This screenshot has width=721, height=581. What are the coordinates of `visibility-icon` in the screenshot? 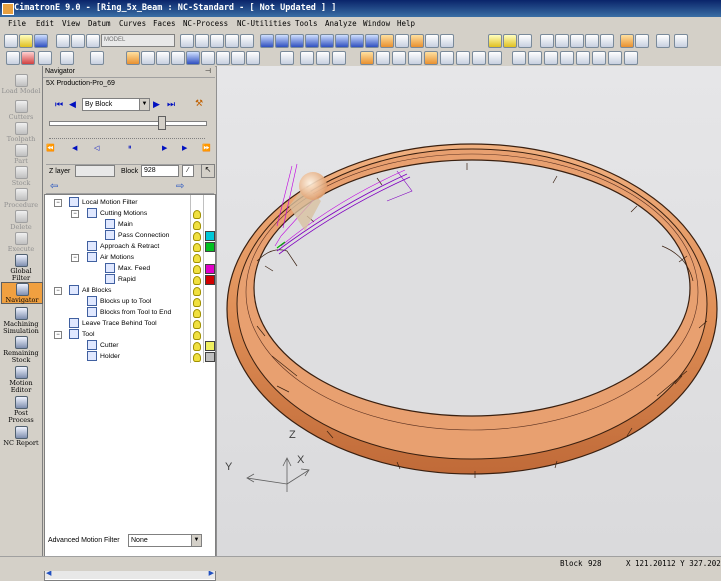 It's located at (525, 41).